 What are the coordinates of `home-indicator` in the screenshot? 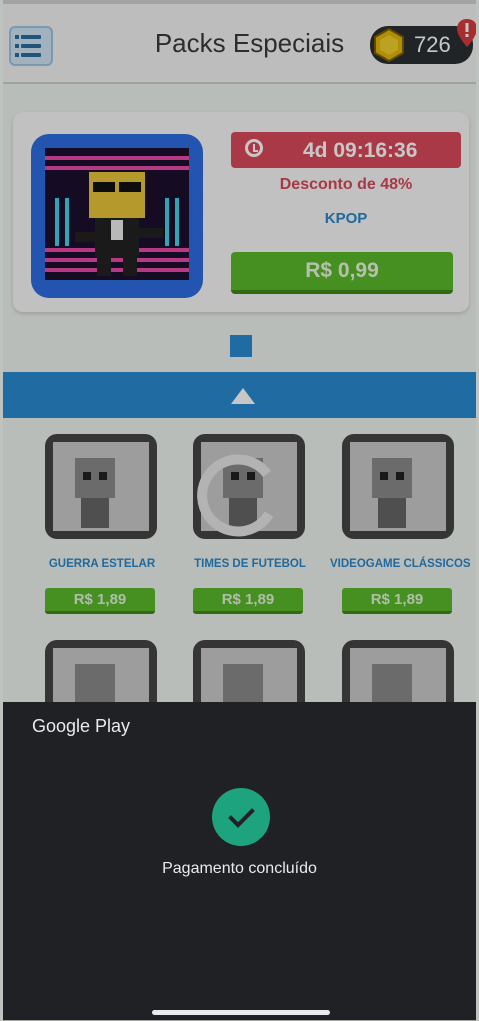 It's located at (241, 1012).